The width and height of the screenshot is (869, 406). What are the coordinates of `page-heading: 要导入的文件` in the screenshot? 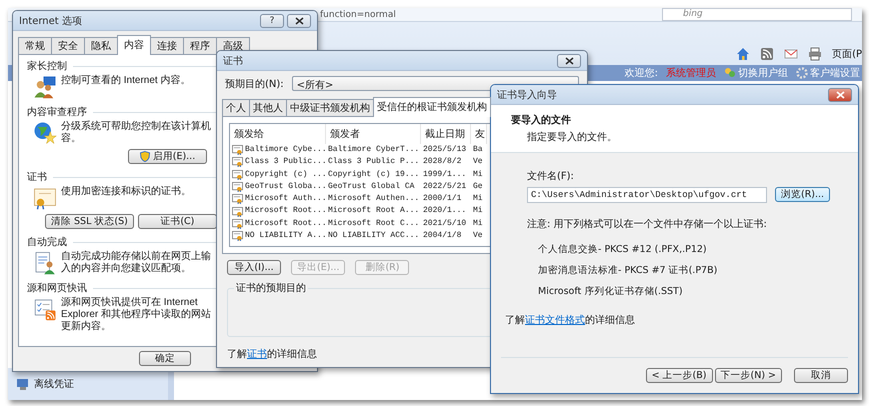 It's located at (541, 120).